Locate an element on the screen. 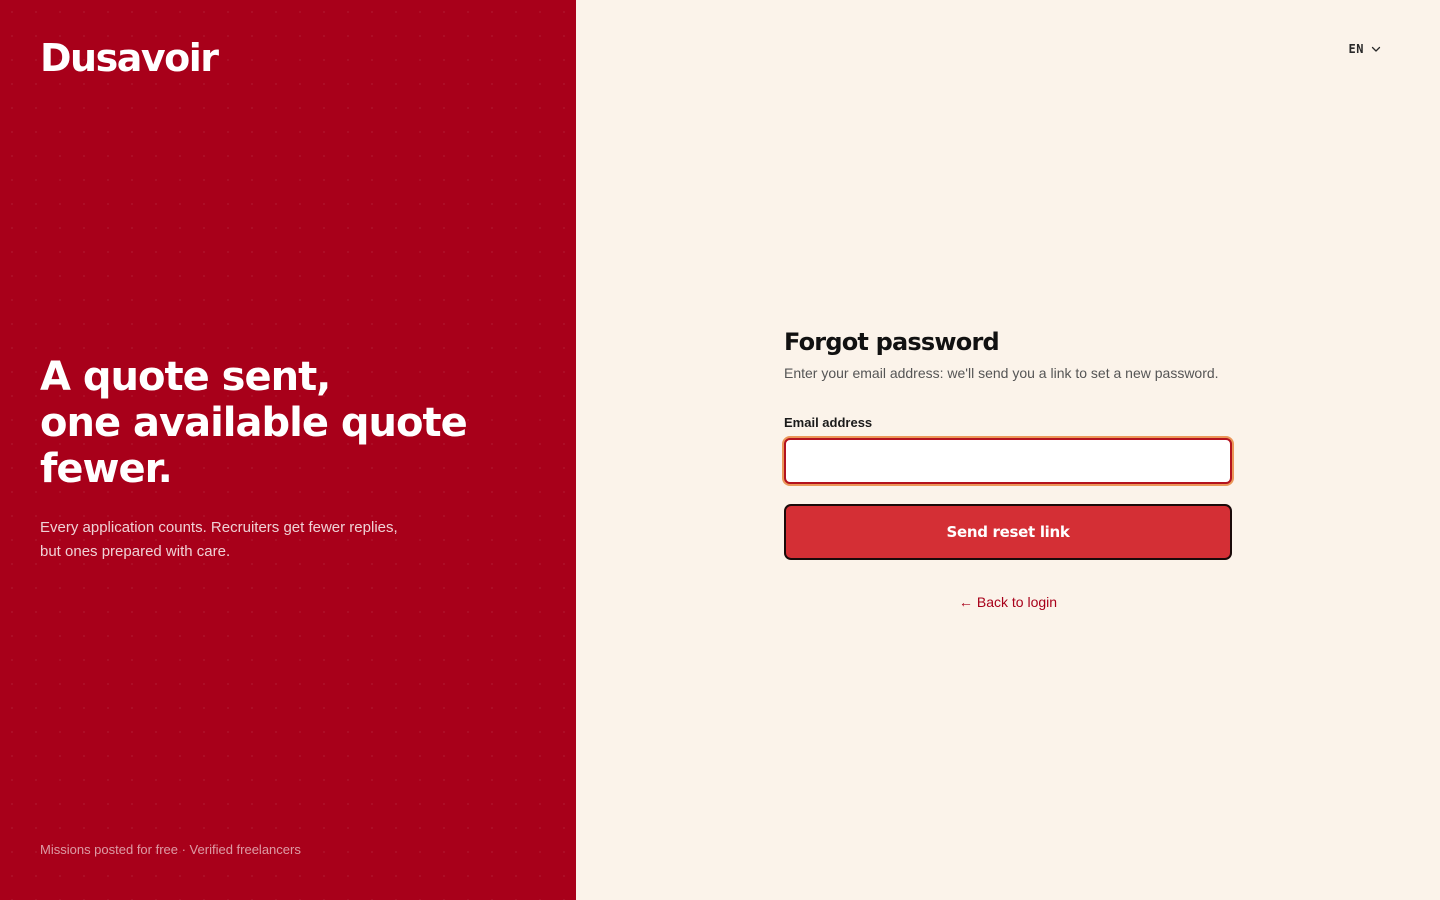 This screenshot has width=1440, height=900. language-label: EN is located at coordinates (1356, 49).